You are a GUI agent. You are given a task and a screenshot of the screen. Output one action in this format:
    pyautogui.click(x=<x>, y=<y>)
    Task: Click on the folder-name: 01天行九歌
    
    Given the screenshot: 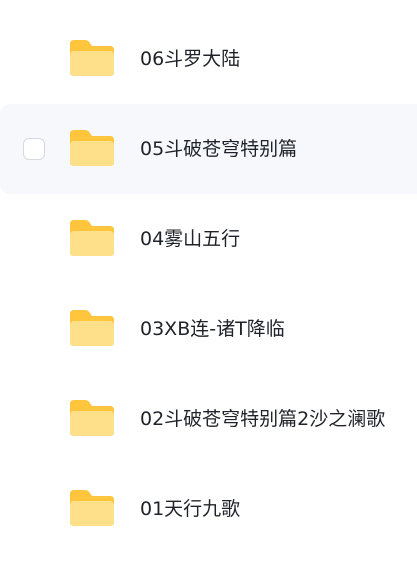 What is the action you would take?
    pyautogui.click(x=190, y=509)
    